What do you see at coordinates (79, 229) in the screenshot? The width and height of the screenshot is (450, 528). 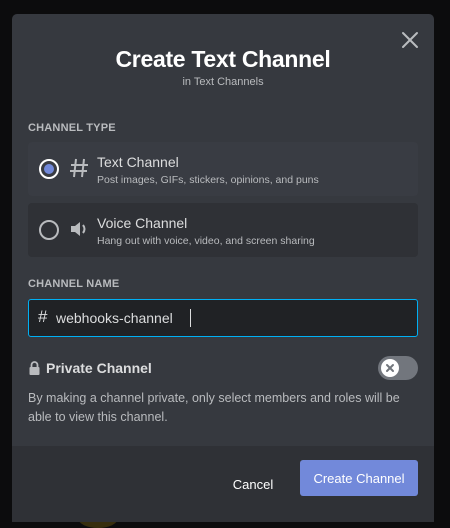 I see `speaker-icon` at bounding box center [79, 229].